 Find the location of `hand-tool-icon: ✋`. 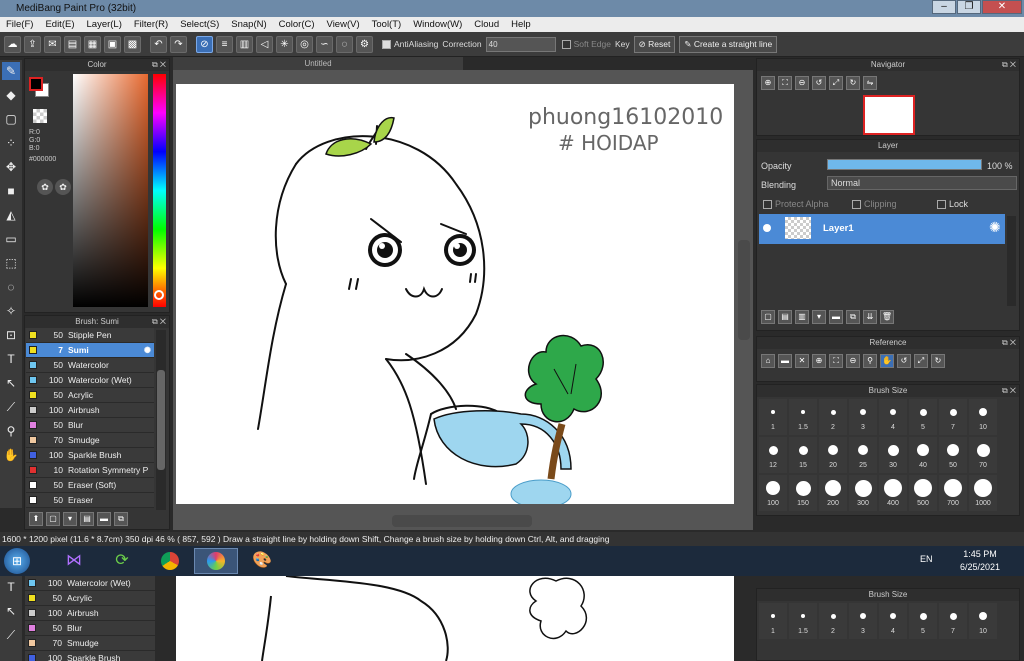

hand-tool-icon: ✋ is located at coordinates (11, 455).